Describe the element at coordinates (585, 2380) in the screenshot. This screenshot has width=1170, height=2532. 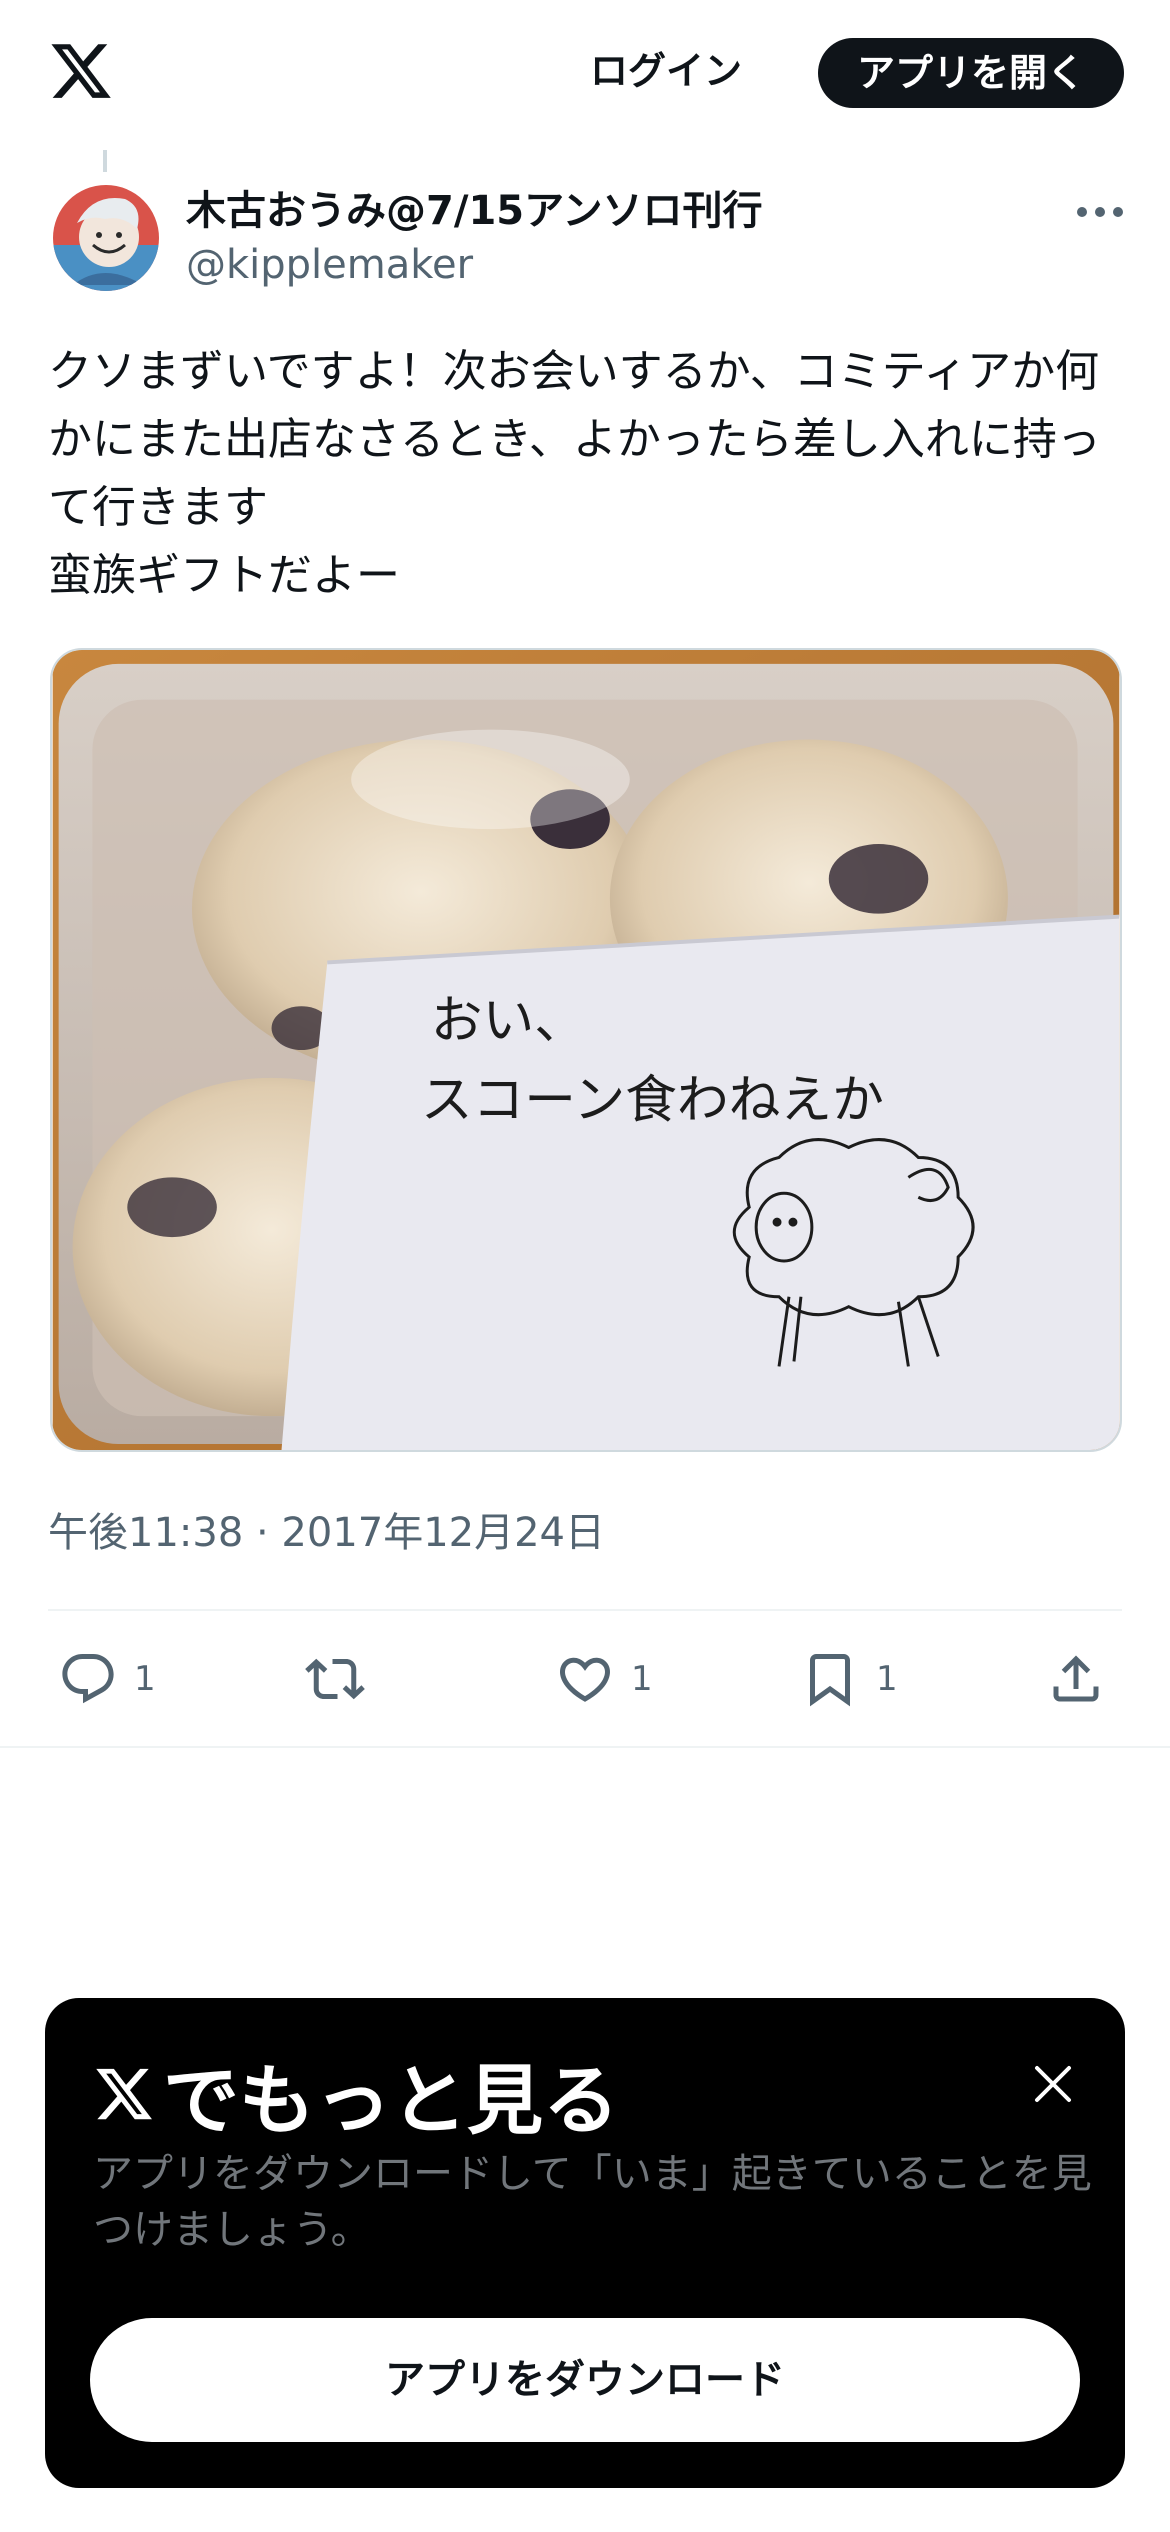
I see `download-app-button: アプリをダウンロード` at that location.